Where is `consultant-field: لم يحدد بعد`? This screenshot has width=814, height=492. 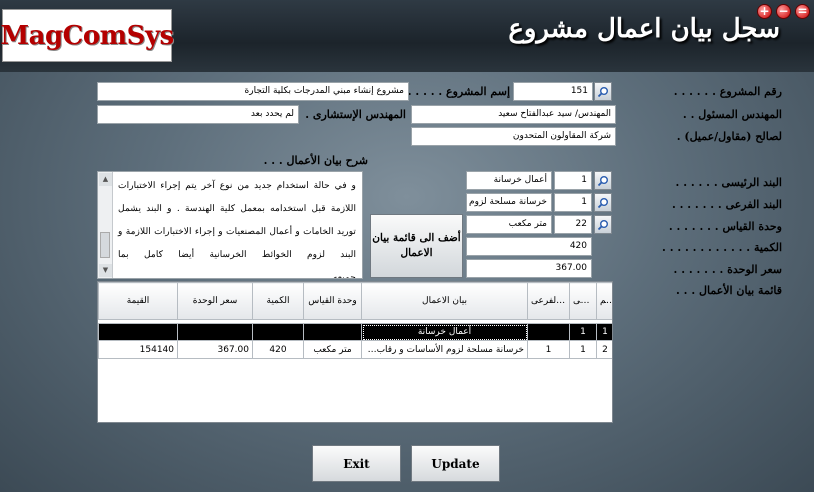
consultant-field: لم يحدد بعد is located at coordinates (198, 114).